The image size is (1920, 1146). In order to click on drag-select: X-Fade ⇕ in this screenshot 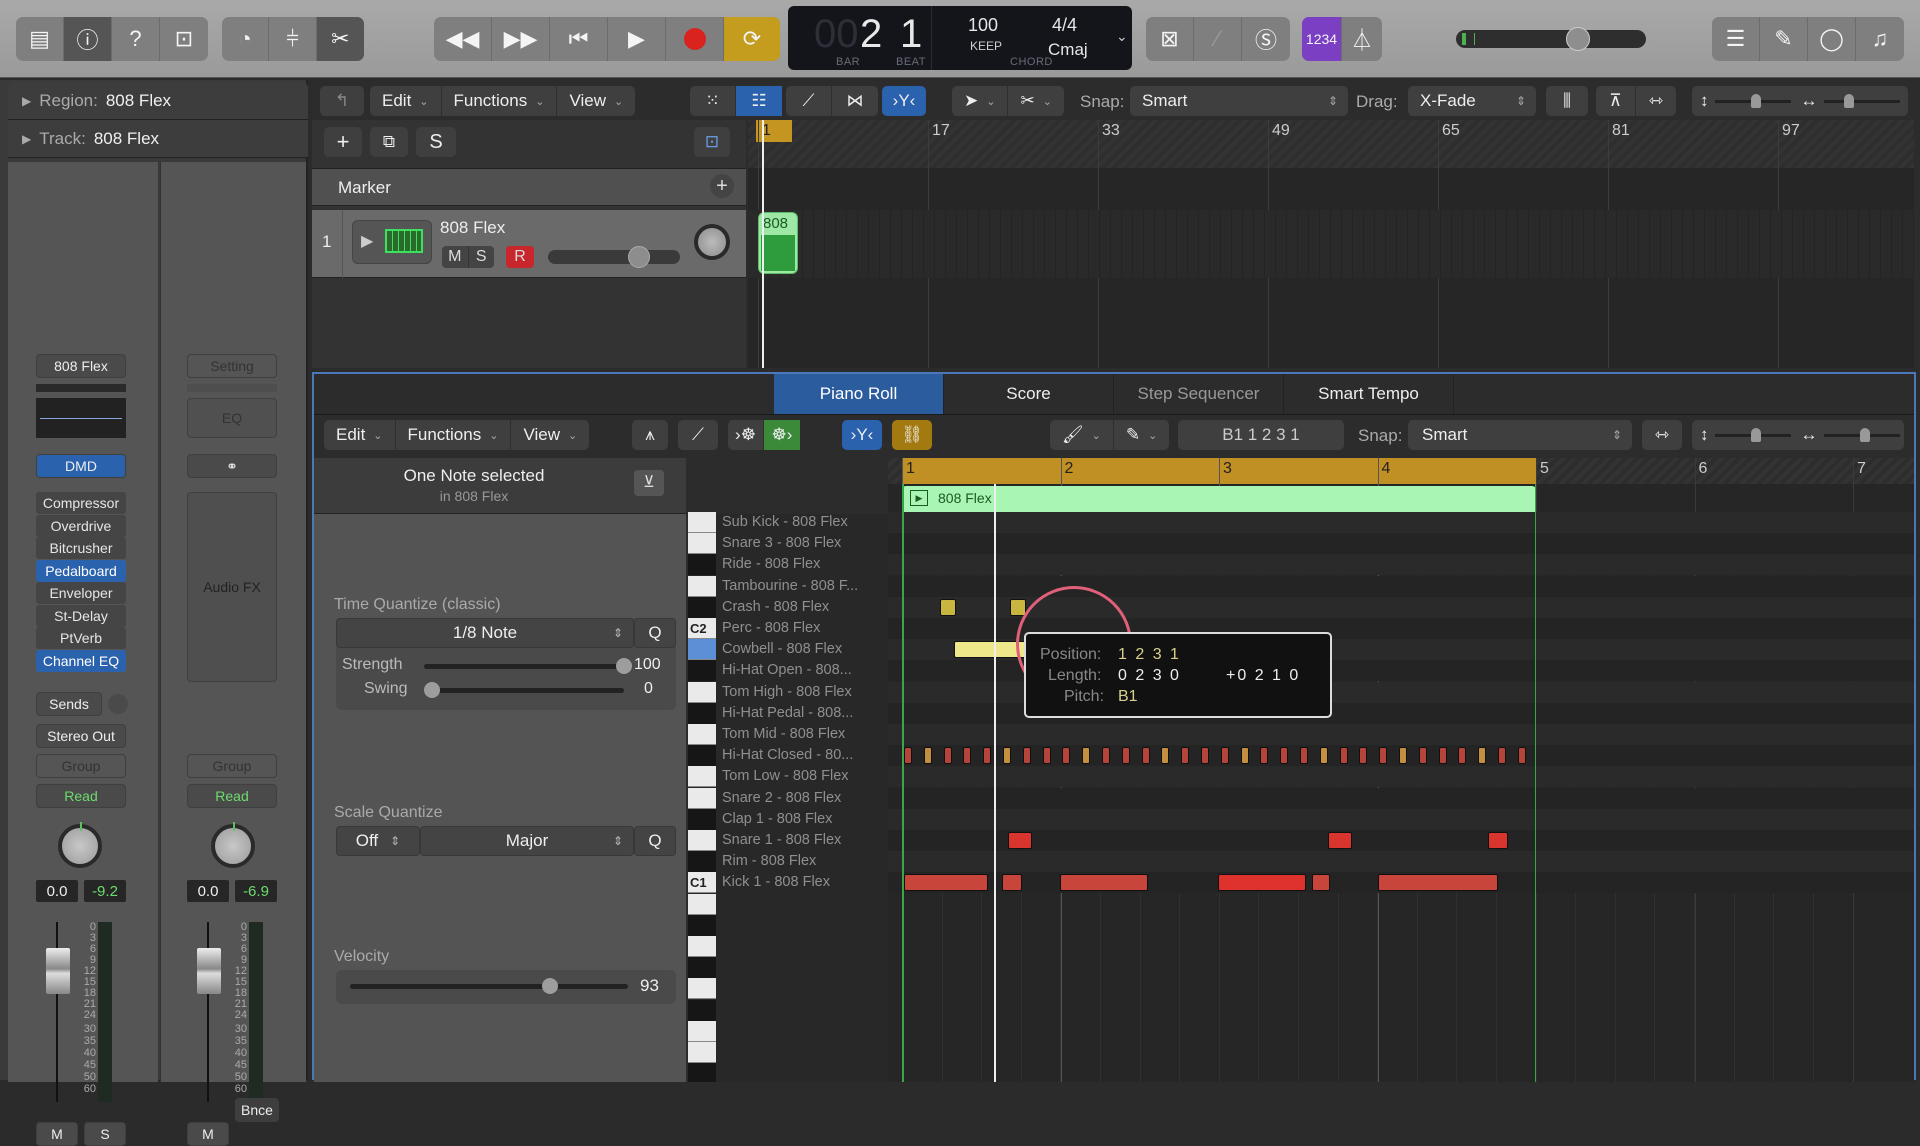, I will do `click(1472, 101)`.